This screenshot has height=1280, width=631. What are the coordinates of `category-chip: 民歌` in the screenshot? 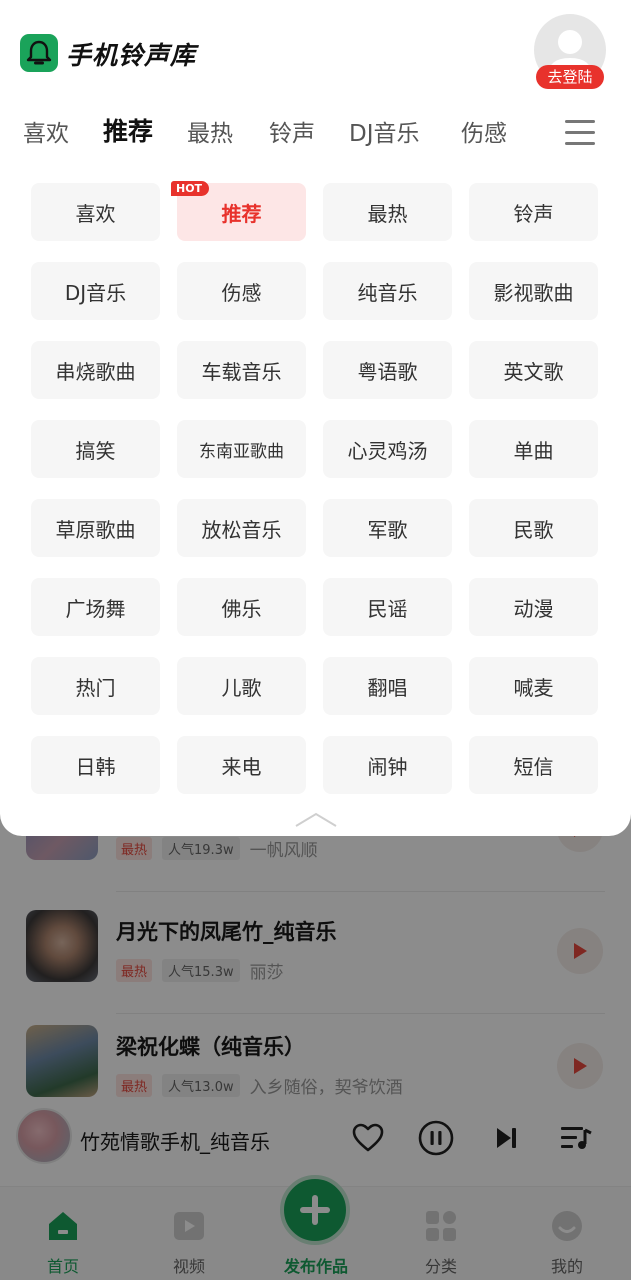 It's located at (533, 528).